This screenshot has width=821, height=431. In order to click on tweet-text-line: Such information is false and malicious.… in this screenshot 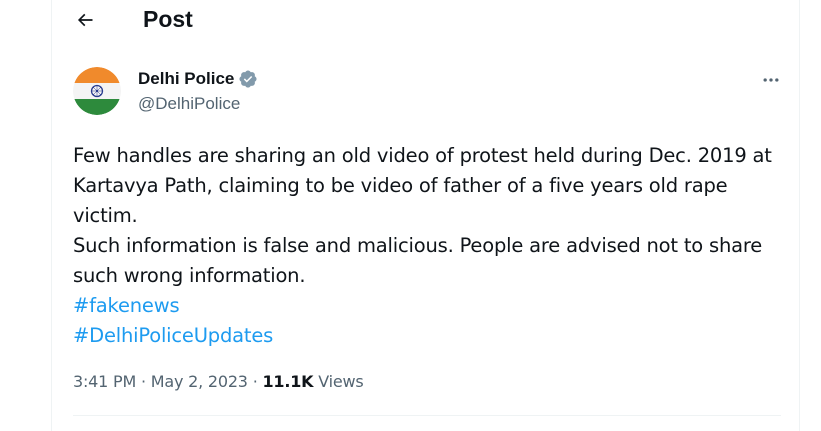, I will do `click(418, 245)`.